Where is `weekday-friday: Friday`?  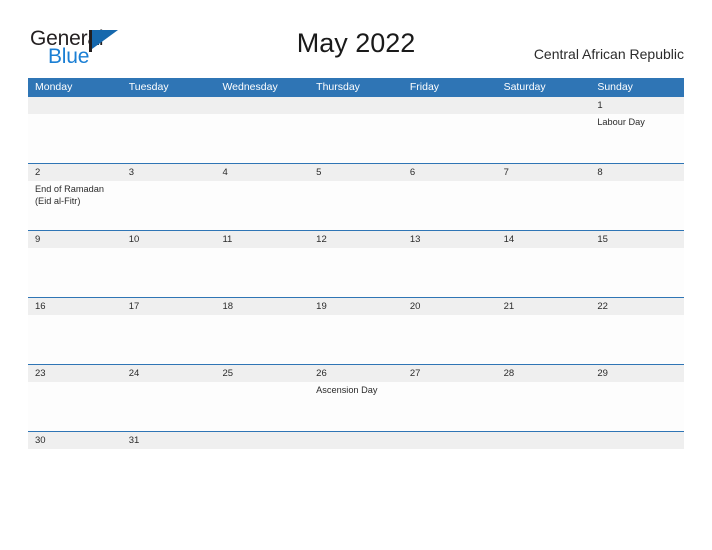
weekday-friday: Friday is located at coordinates (424, 87).